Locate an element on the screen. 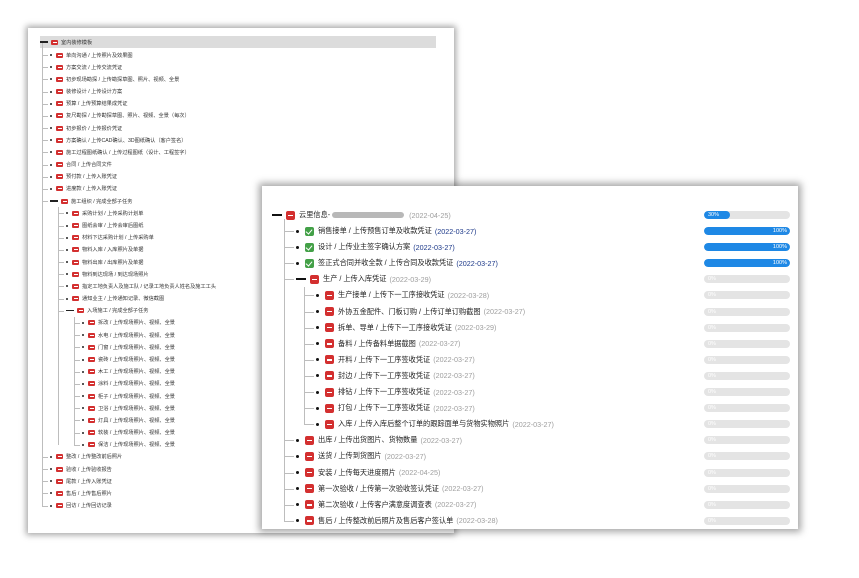  tree-item: 灯具 / 上传现场照片、视频、全景 is located at coordinates (128, 420).